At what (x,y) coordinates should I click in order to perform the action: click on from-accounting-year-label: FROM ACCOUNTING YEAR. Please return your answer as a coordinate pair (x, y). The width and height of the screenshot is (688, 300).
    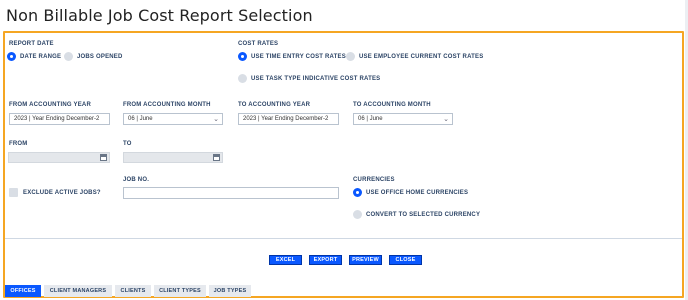
    Looking at the image, I should click on (50, 105).